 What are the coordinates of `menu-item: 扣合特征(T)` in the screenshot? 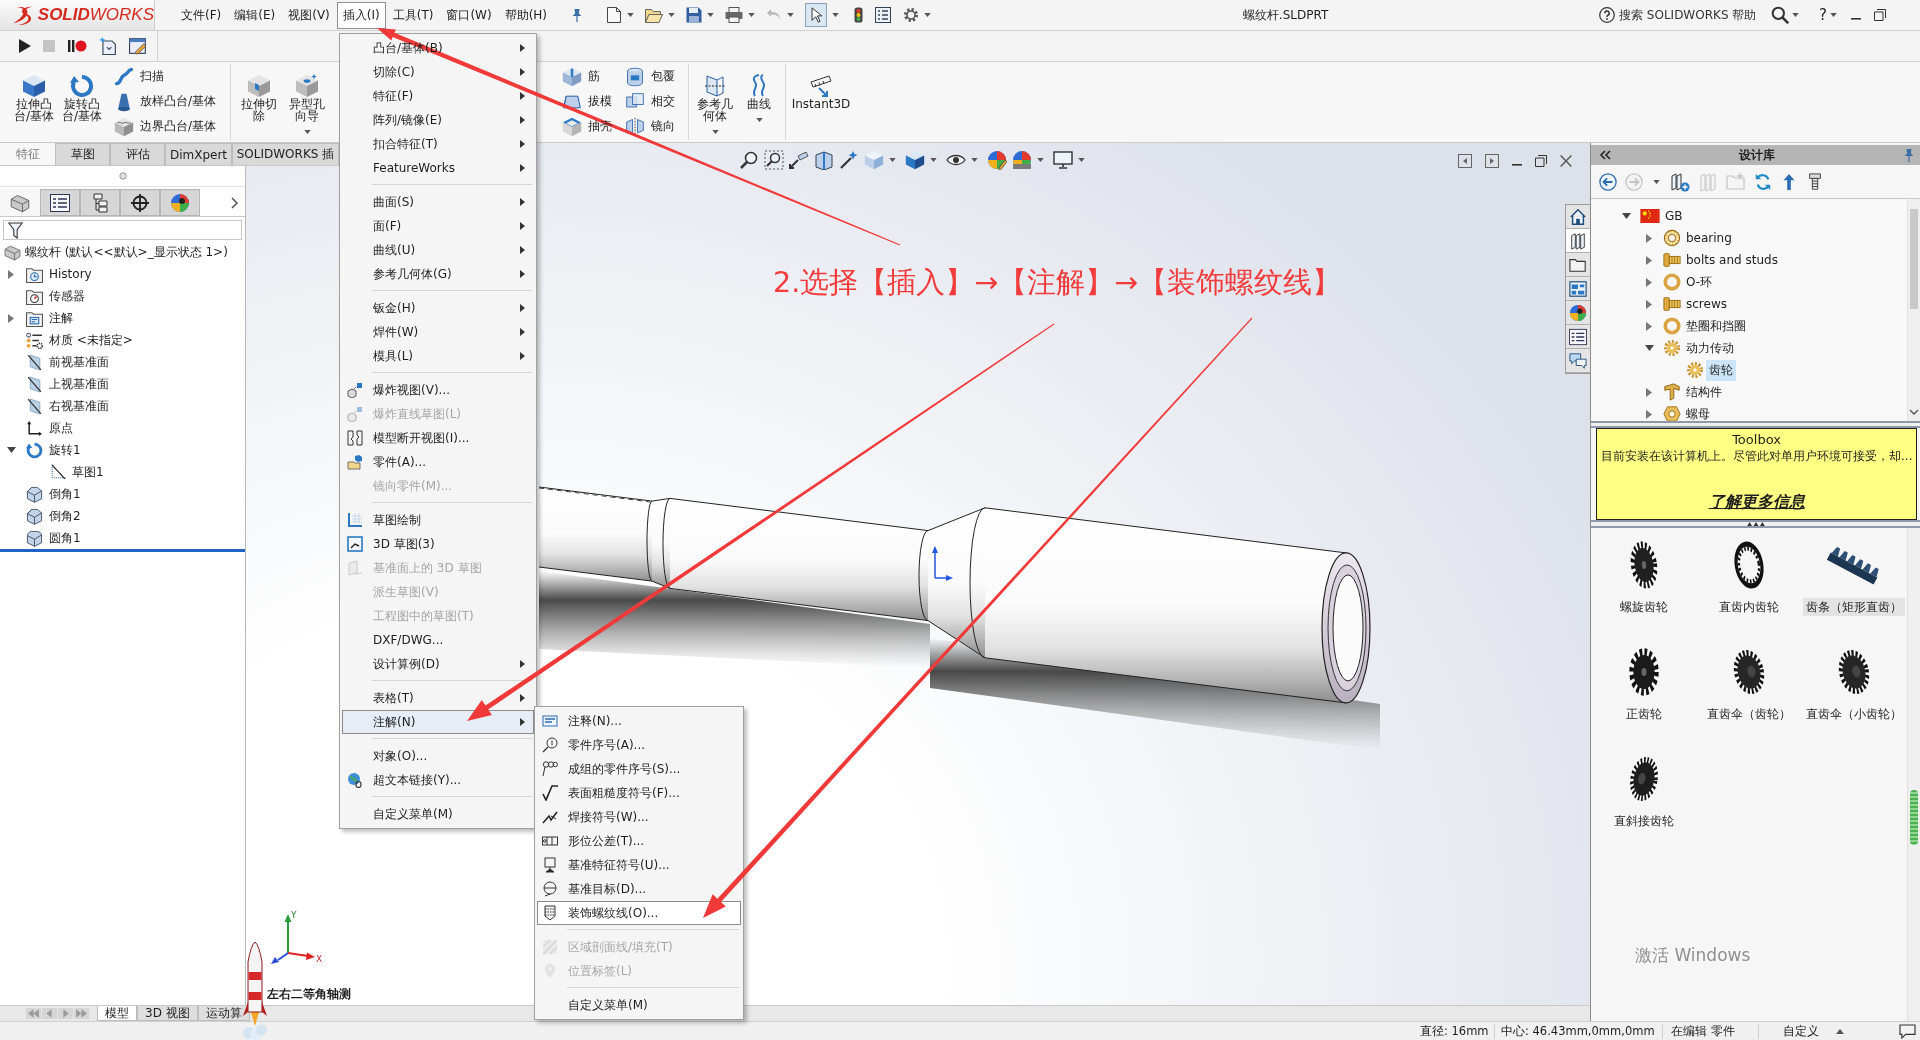 It's located at (438, 144).